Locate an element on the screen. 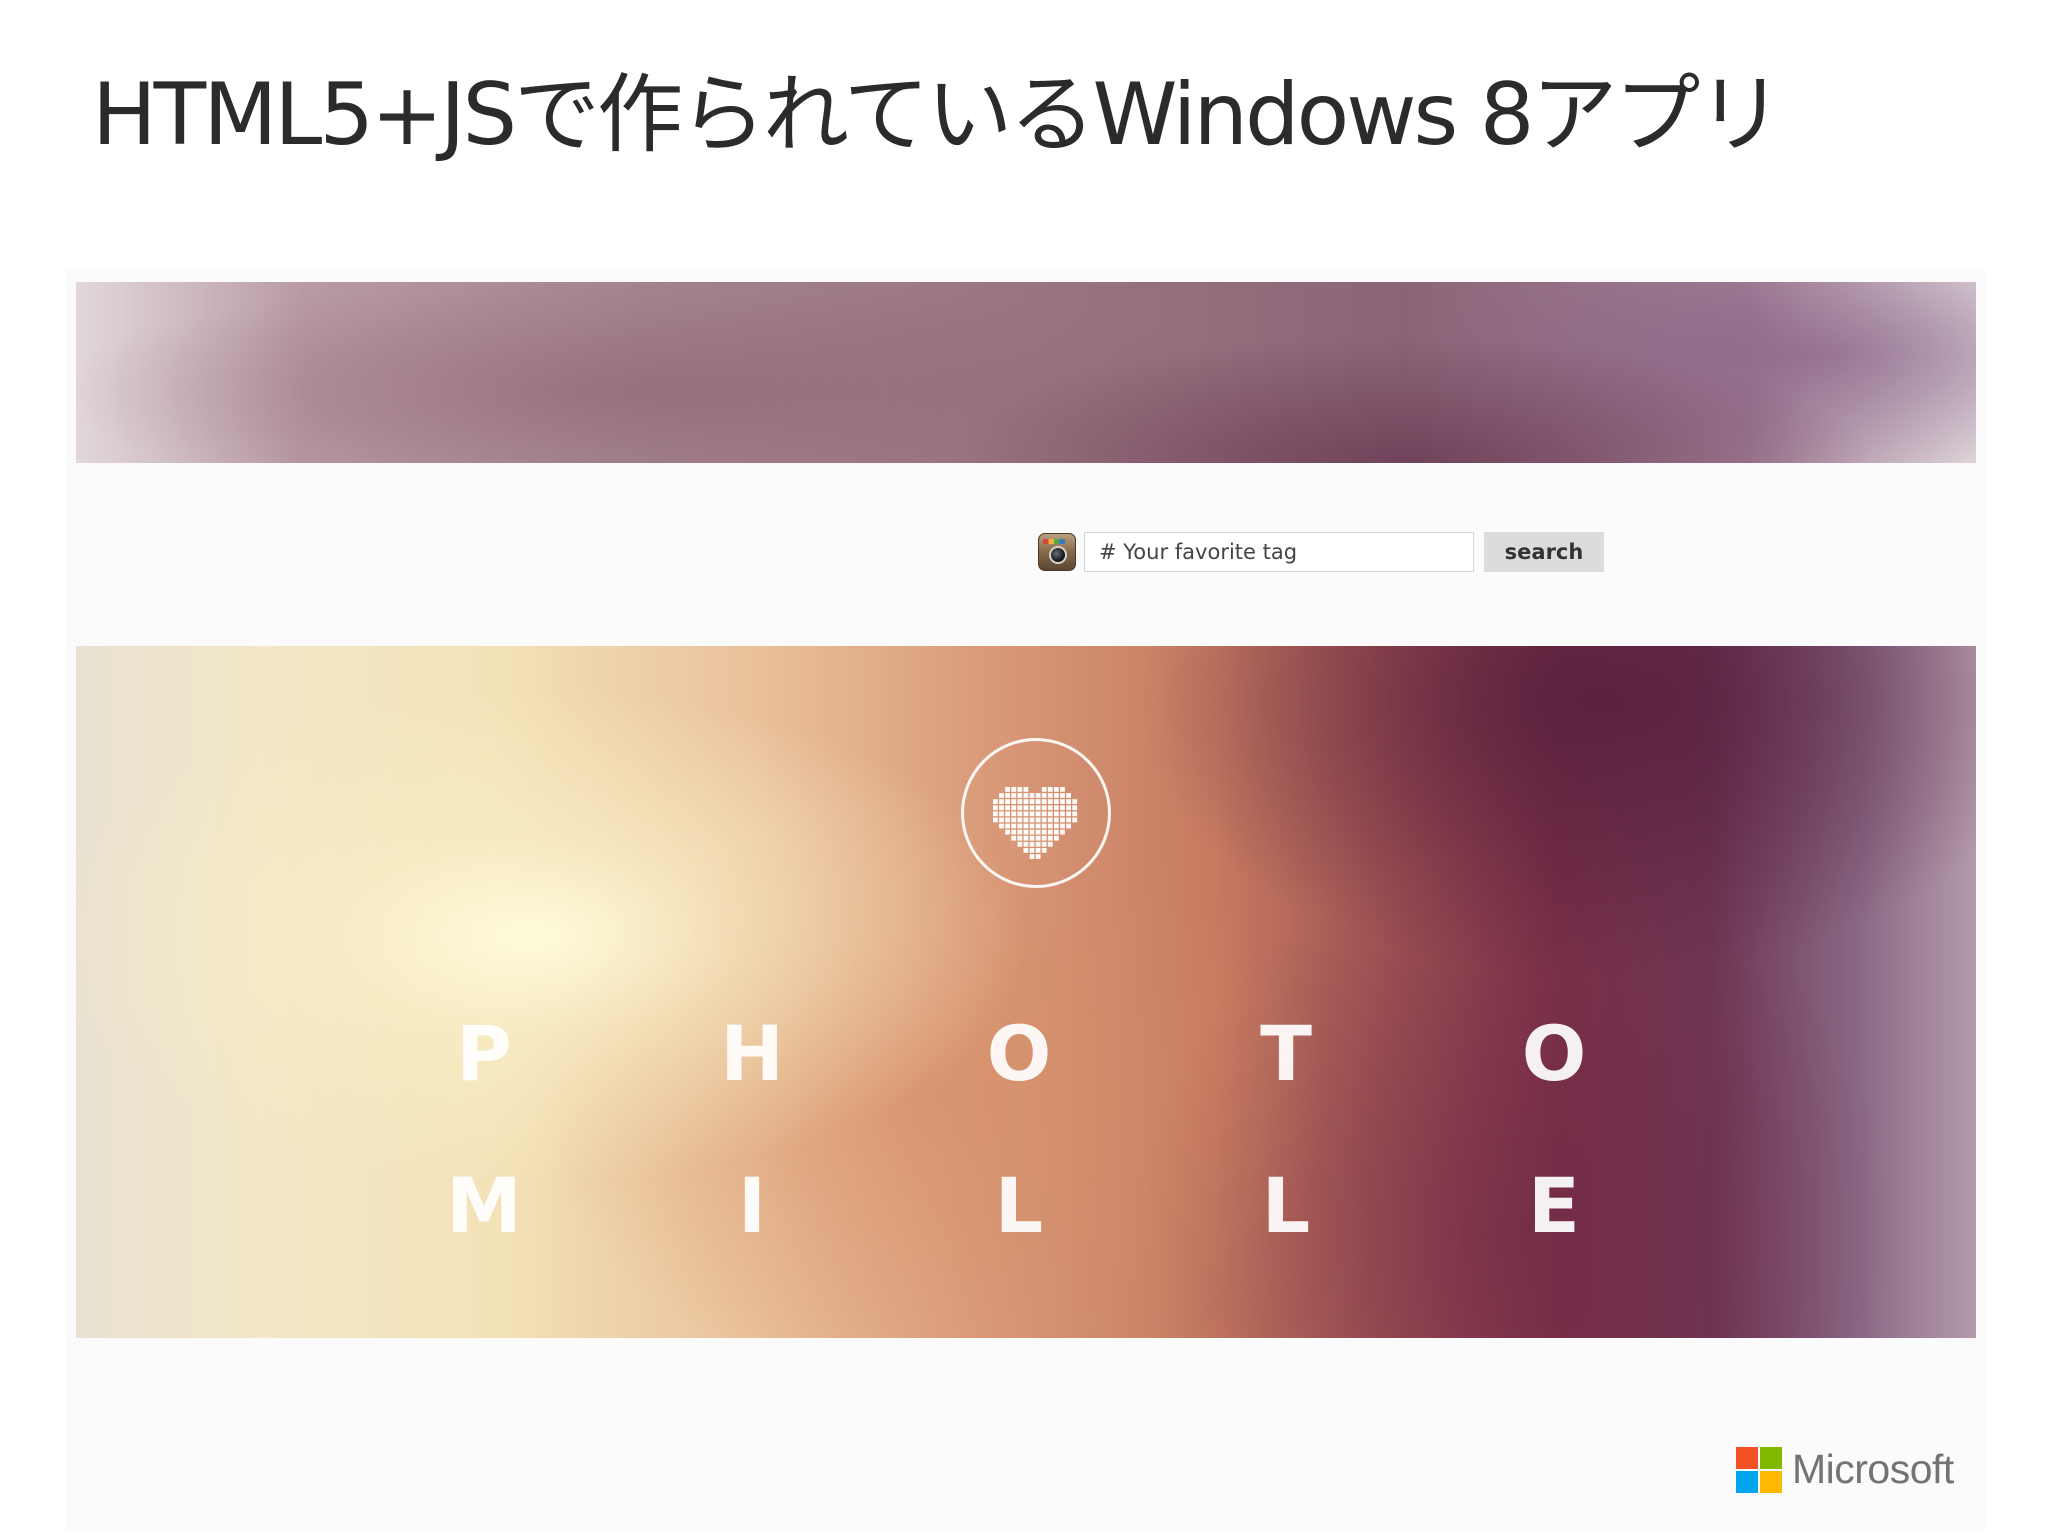 The image size is (2048, 1536). title-letter: I is located at coordinates (752, 1205).